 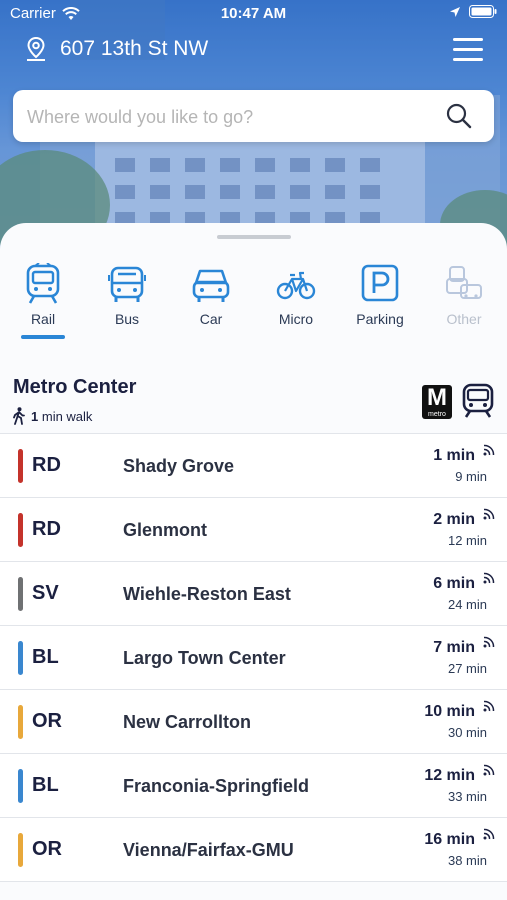 I want to click on sheet-drag-handle, so click(x=254, y=237).